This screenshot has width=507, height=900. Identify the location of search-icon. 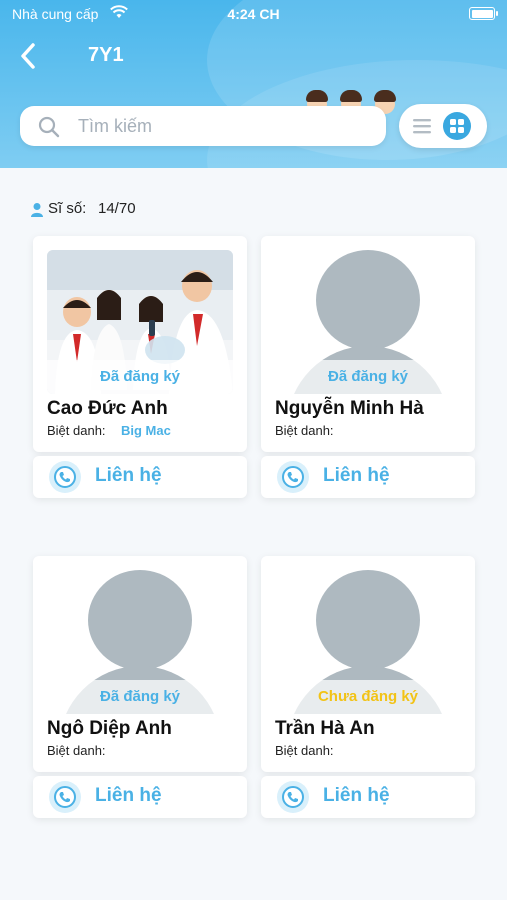
(49, 127).